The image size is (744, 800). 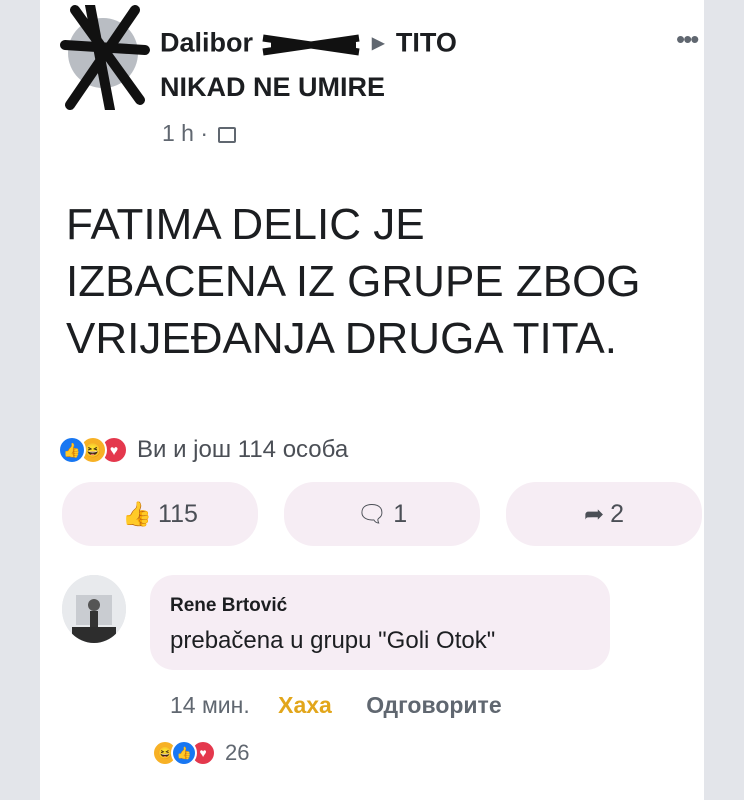 I want to click on comment-button: 🗨 1, so click(x=382, y=514).